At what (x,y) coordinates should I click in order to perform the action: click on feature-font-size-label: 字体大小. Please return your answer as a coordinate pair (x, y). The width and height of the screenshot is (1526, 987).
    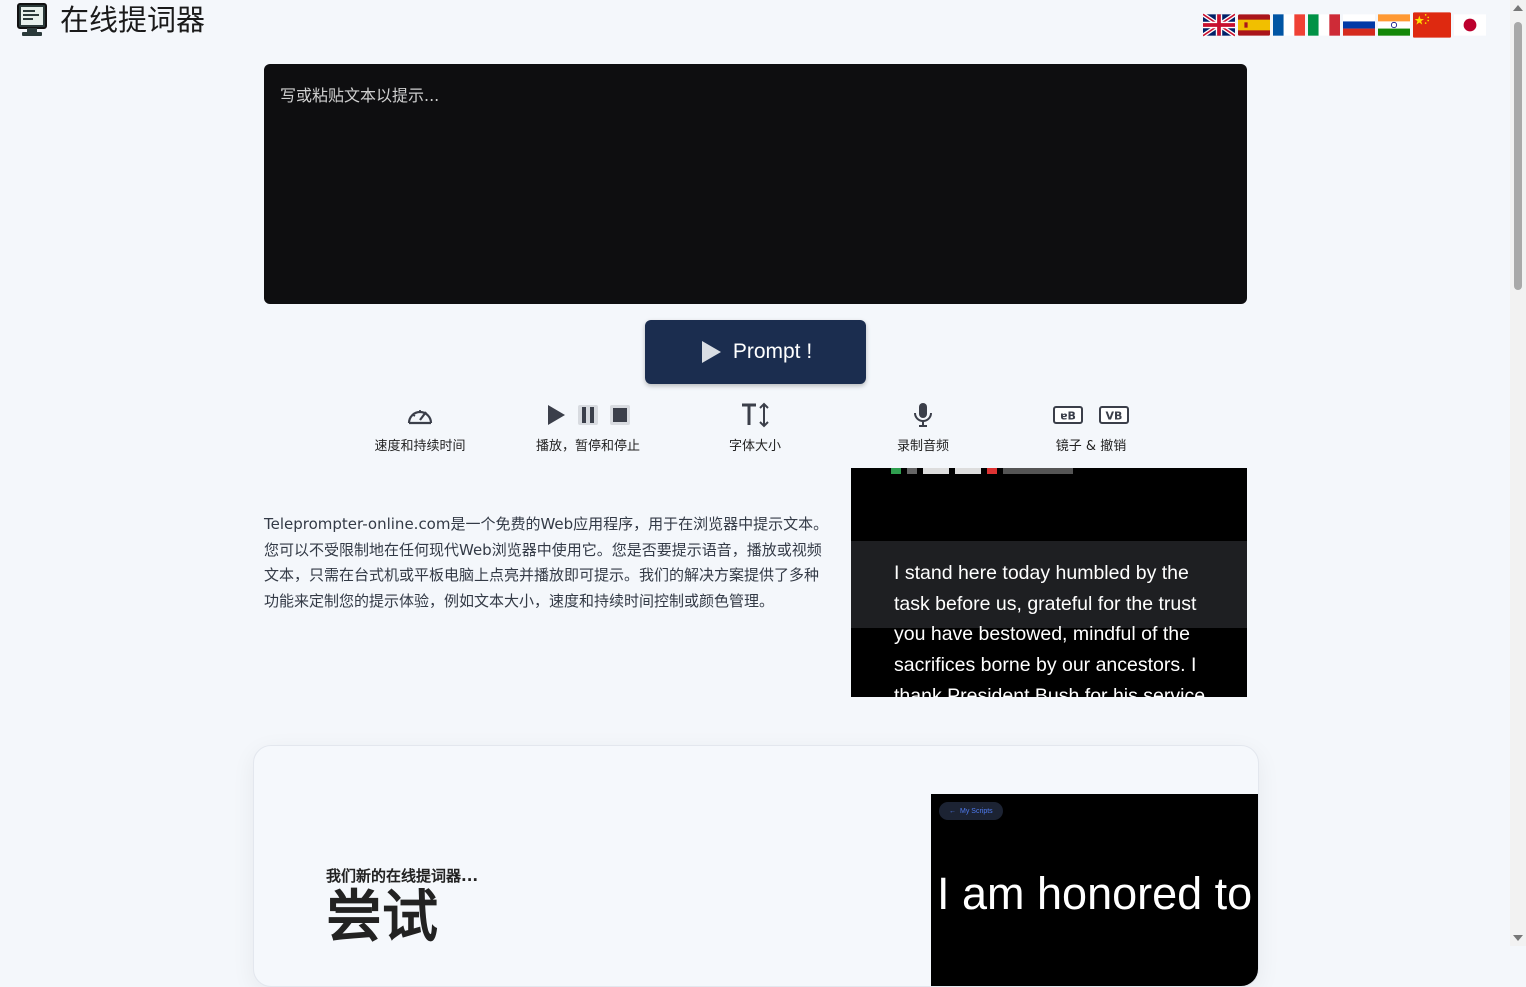
    Looking at the image, I should click on (754, 446).